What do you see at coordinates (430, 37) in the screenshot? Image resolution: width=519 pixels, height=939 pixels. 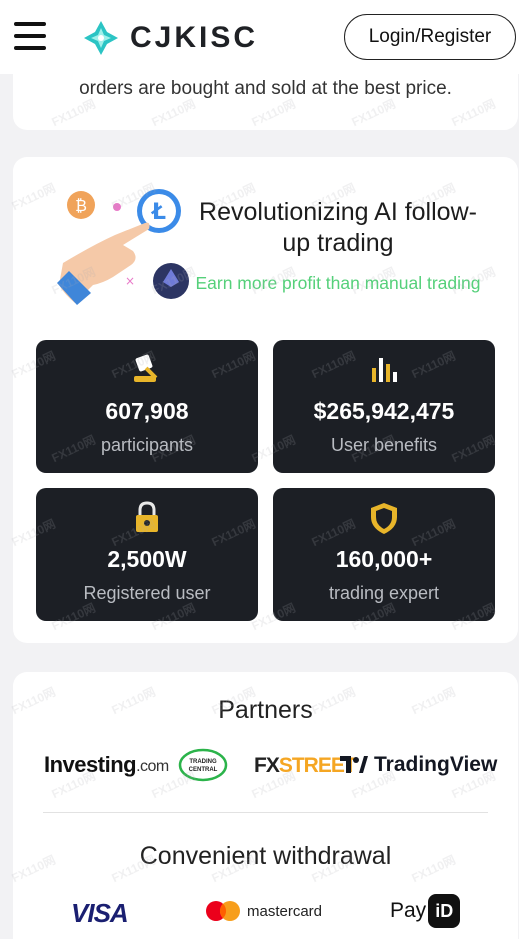 I see `login-register-button-overlay: Login/Register` at bounding box center [430, 37].